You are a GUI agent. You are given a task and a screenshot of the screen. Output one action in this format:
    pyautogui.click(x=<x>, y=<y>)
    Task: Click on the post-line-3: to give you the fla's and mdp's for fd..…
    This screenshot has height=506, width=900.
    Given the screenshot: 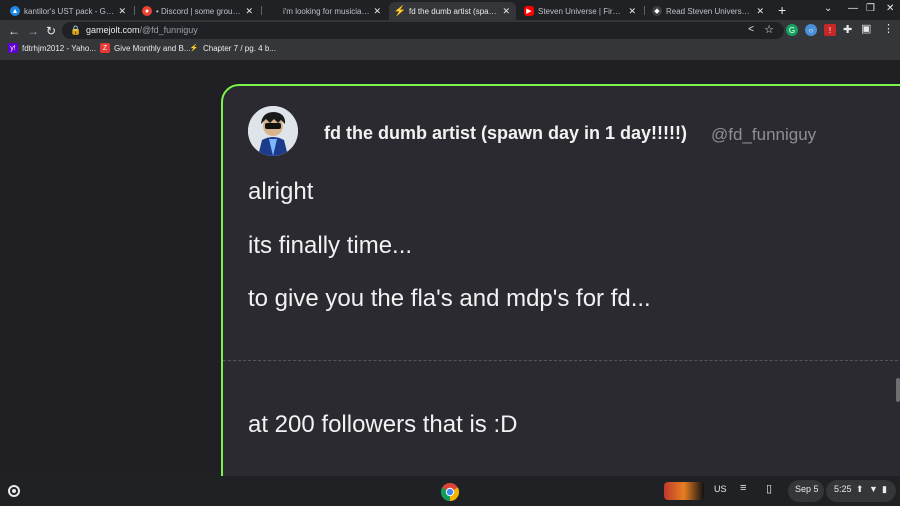 What is the action you would take?
    pyautogui.click(x=449, y=298)
    